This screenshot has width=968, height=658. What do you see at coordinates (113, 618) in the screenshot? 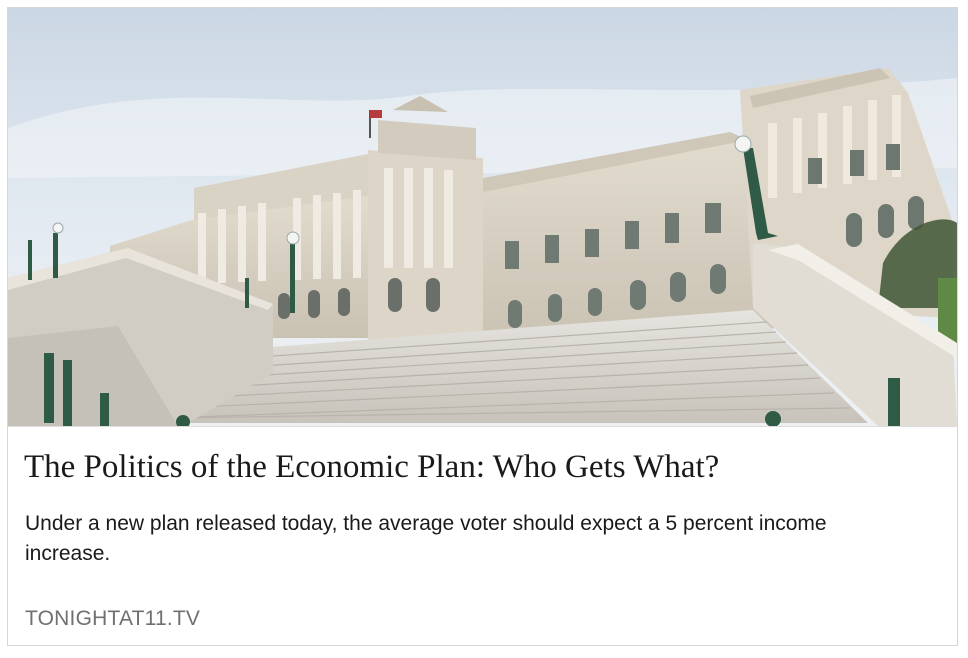
I see `source-domain: TONIGHTAT11.TV` at bounding box center [113, 618].